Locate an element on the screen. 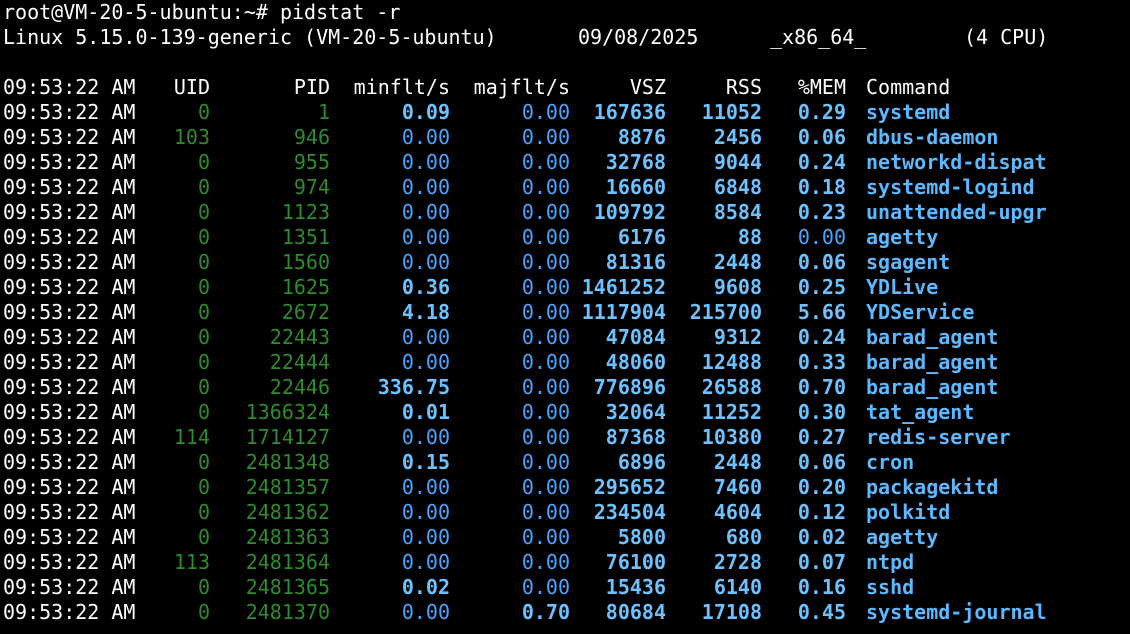 The height and width of the screenshot is (634, 1130). cell-mem: 0.45 is located at coordinates (821, 612).